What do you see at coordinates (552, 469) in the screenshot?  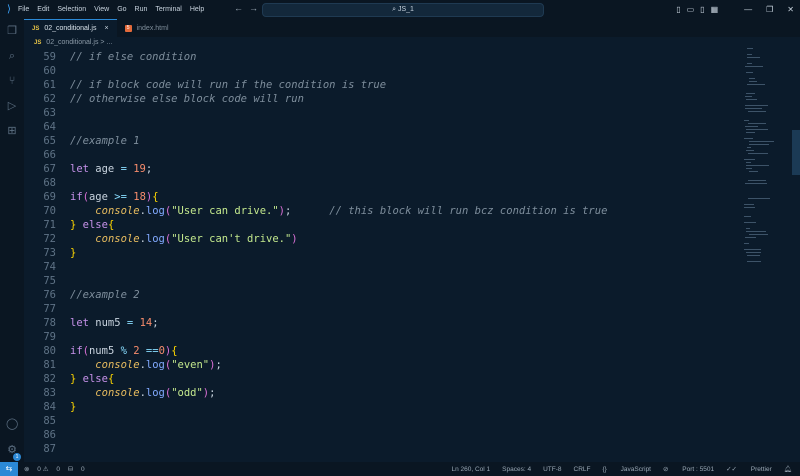 I see `encoding: UTF-8` at bounding box center [552, 469].